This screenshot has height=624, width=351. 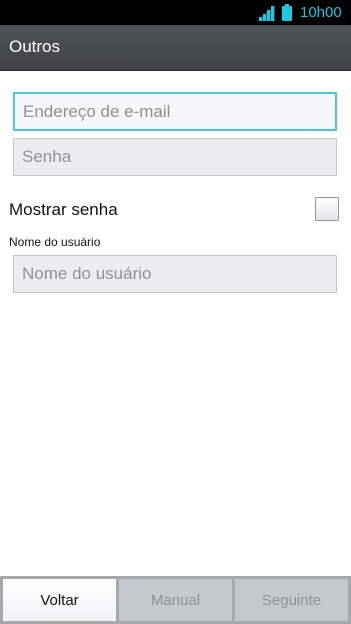 What do you see at coordinates (35, 46) in the screenshot?
I see `page-title: Outros` at bounding box center [35, 46].